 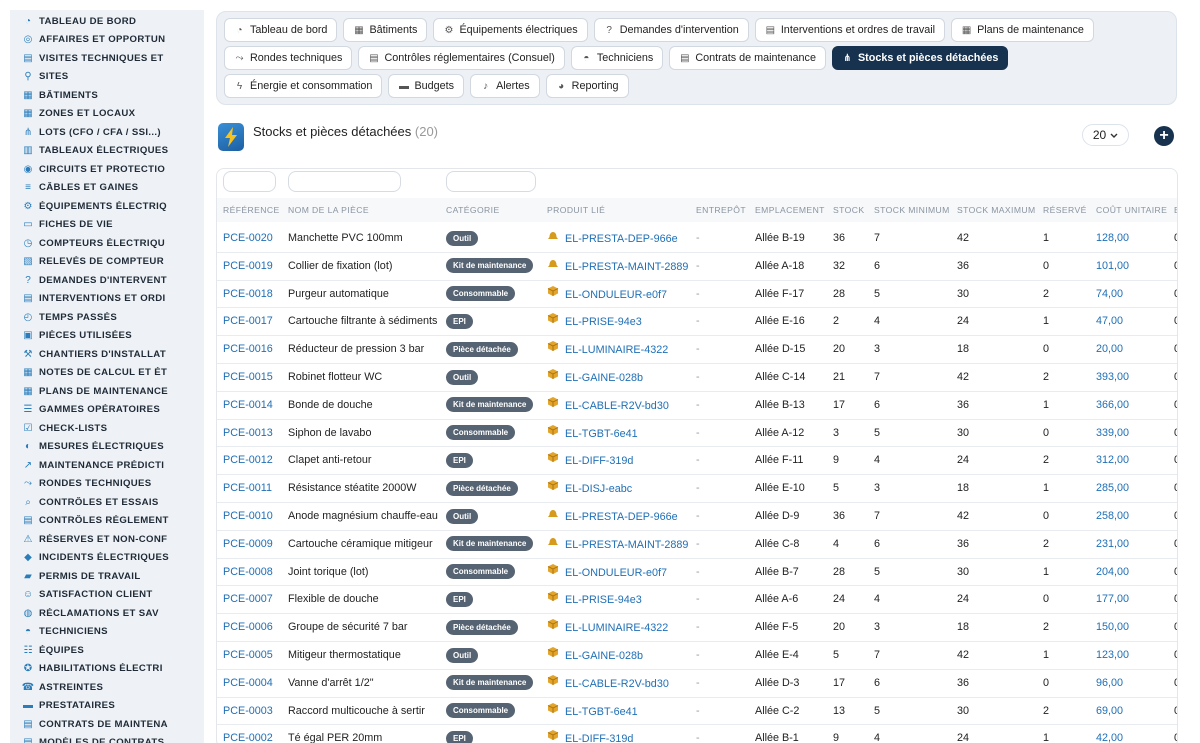 I want to click on reference-cell: PCE-0010, so click(x=248, y=517).